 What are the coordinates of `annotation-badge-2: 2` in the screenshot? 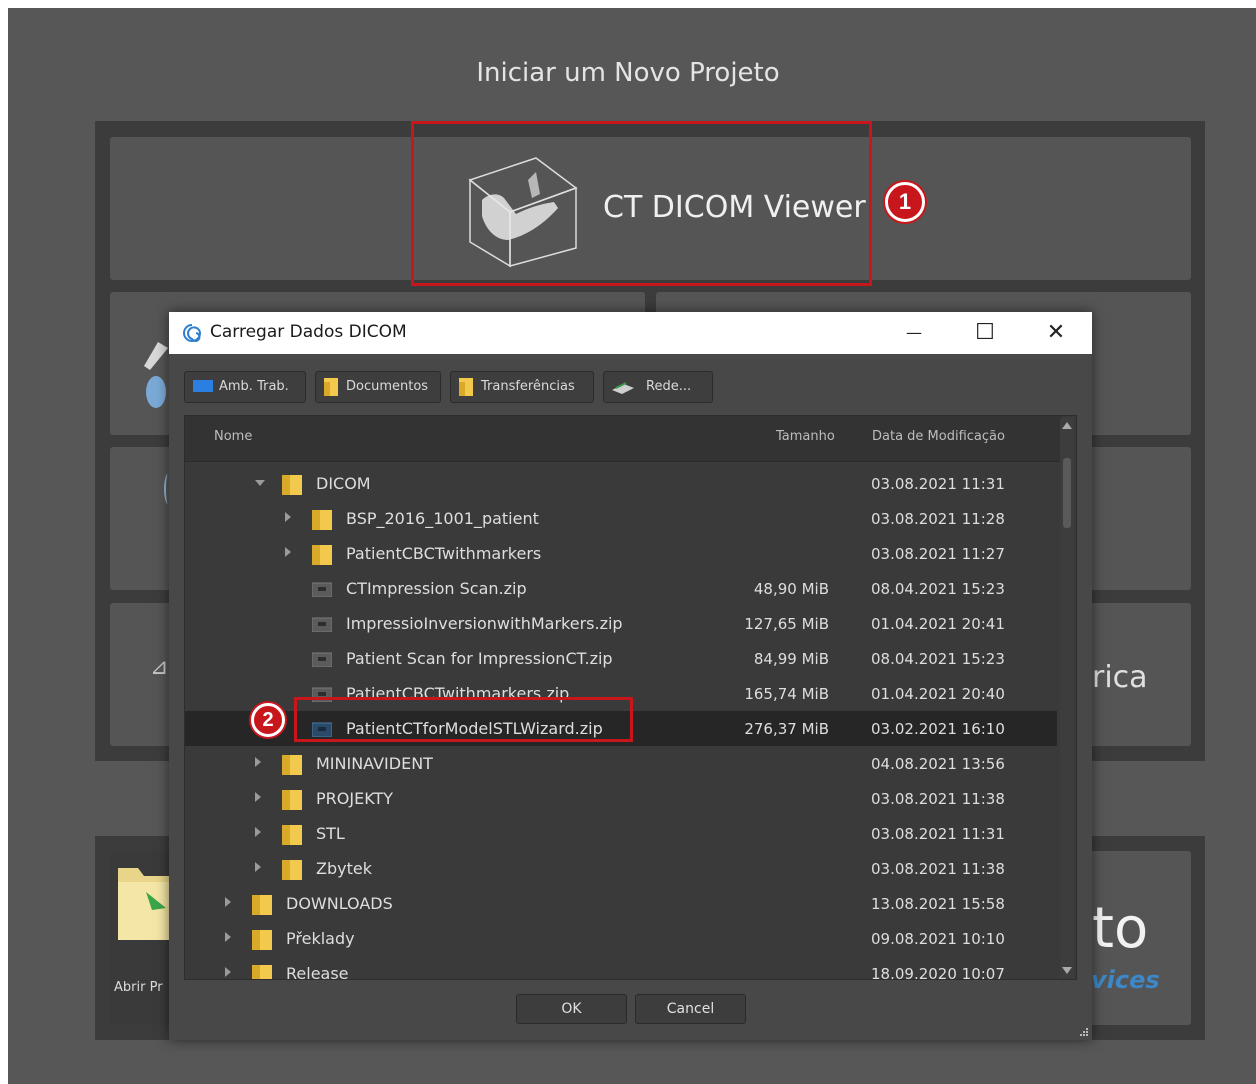 It's located at (268, 720).